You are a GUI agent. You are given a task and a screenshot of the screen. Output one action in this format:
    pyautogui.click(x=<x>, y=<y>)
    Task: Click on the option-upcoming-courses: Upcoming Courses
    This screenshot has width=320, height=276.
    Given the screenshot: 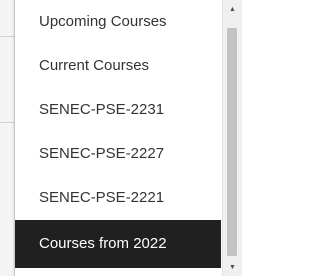 What is the action you would take?
    pyautogui.click(x=118, y=22)
    